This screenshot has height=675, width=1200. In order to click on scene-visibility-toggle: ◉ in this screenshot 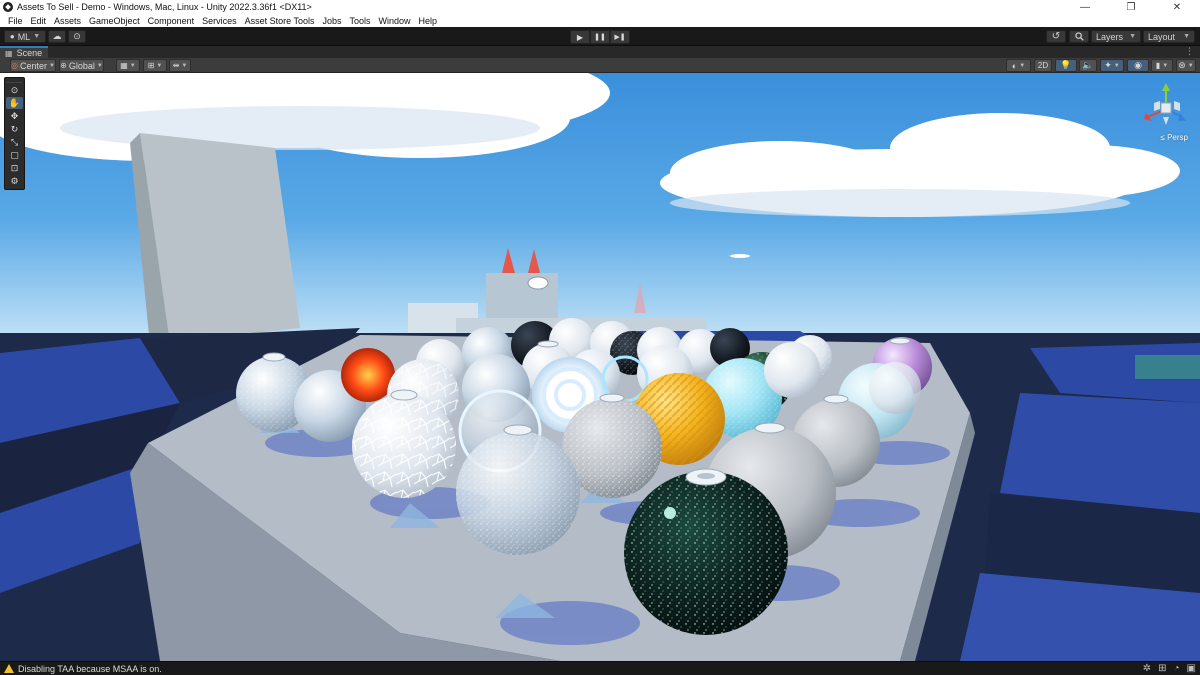, I will do `click(1138, 65)`.